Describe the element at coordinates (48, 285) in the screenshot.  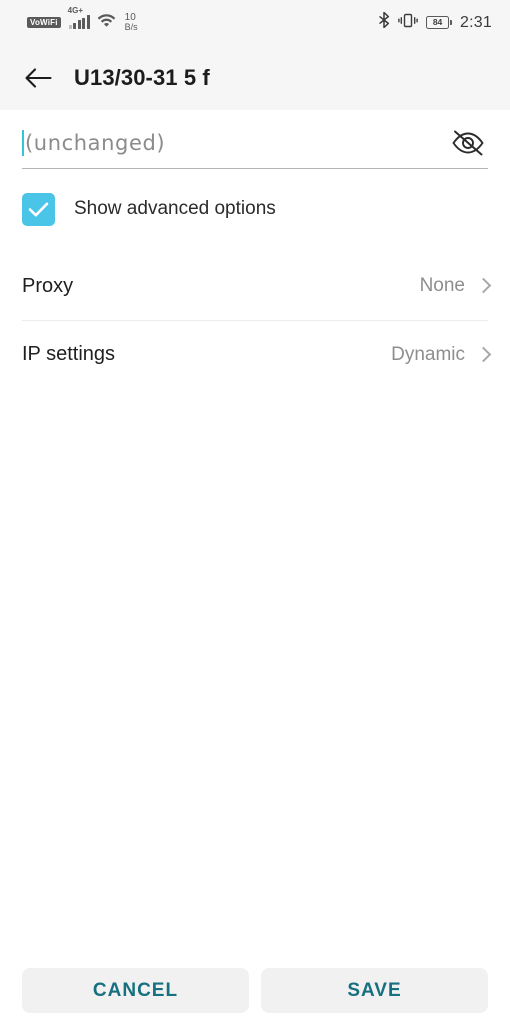
I see `settings-row-title: Proxy` at that location.